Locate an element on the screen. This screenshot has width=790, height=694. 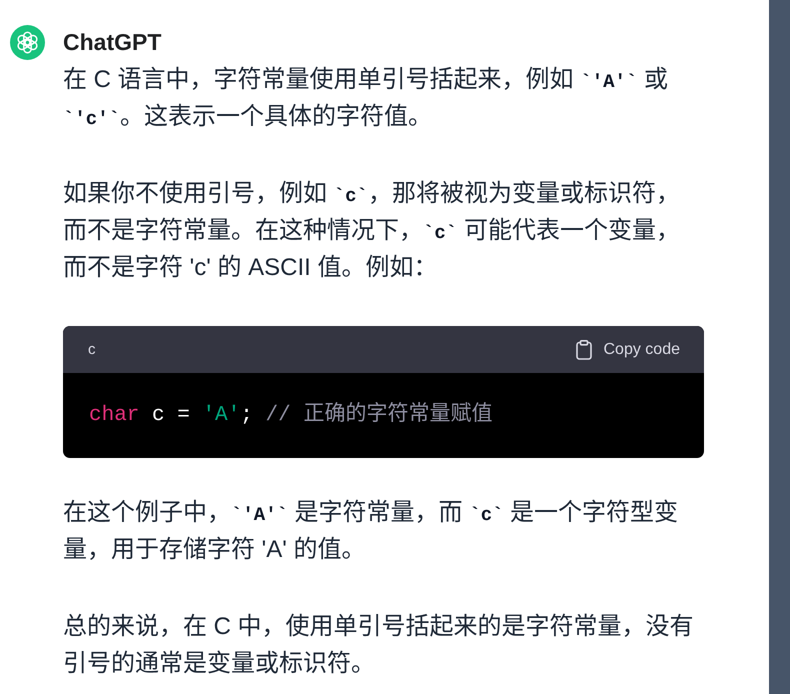
message-paragraph: 在这个例子中，`'A'` 是字符常量，而 `c` 是一个字符型变量，用于存储字符 'A' 的值。 is located at coordinates (371, 531).